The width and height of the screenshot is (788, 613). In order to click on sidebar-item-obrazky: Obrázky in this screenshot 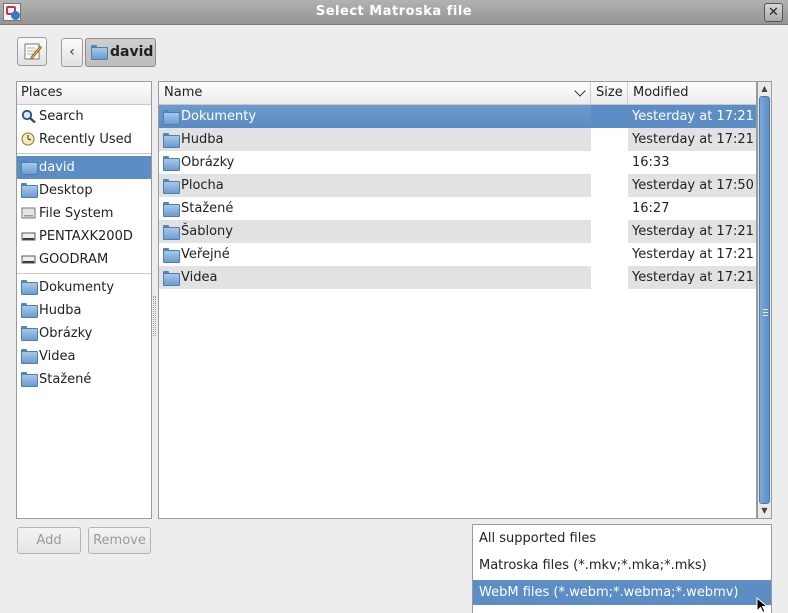, I will do `click(84, 333)`.